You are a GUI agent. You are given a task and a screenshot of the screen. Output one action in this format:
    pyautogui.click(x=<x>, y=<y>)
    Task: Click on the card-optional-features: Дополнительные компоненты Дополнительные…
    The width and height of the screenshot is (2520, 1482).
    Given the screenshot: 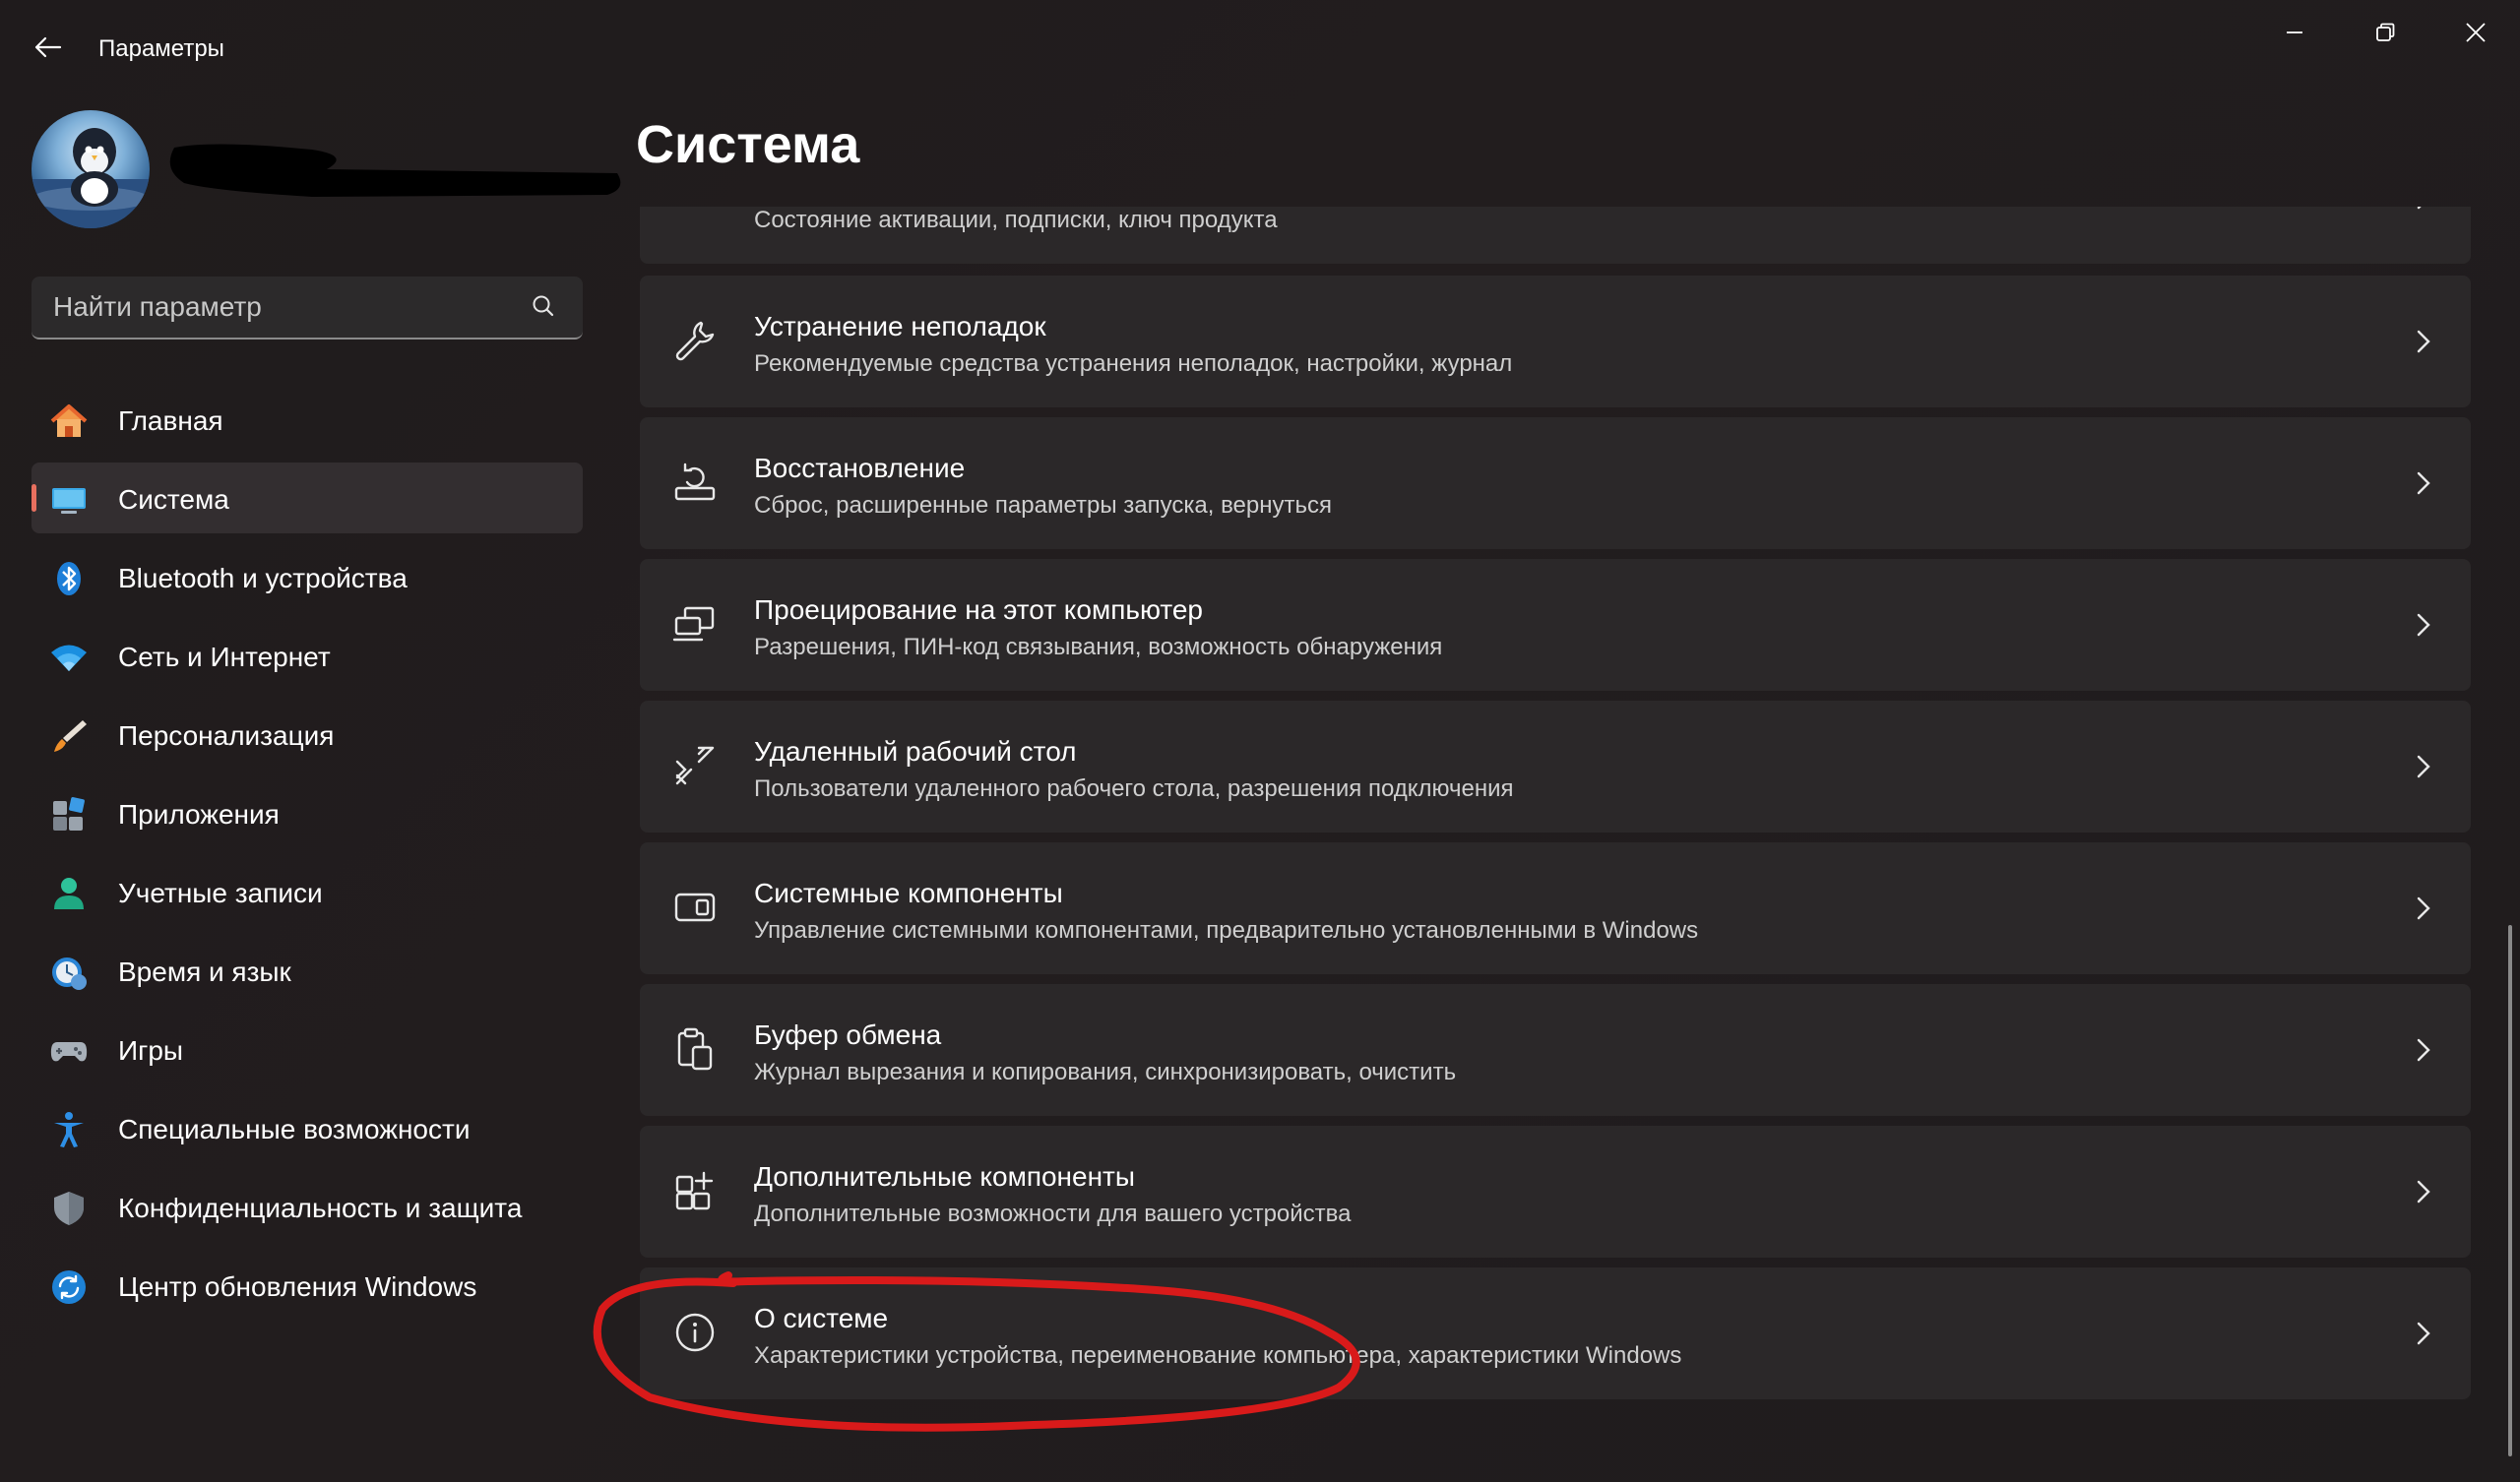 What is the action you would take?
    pyautogui.click(x=1555, y=1192)
    